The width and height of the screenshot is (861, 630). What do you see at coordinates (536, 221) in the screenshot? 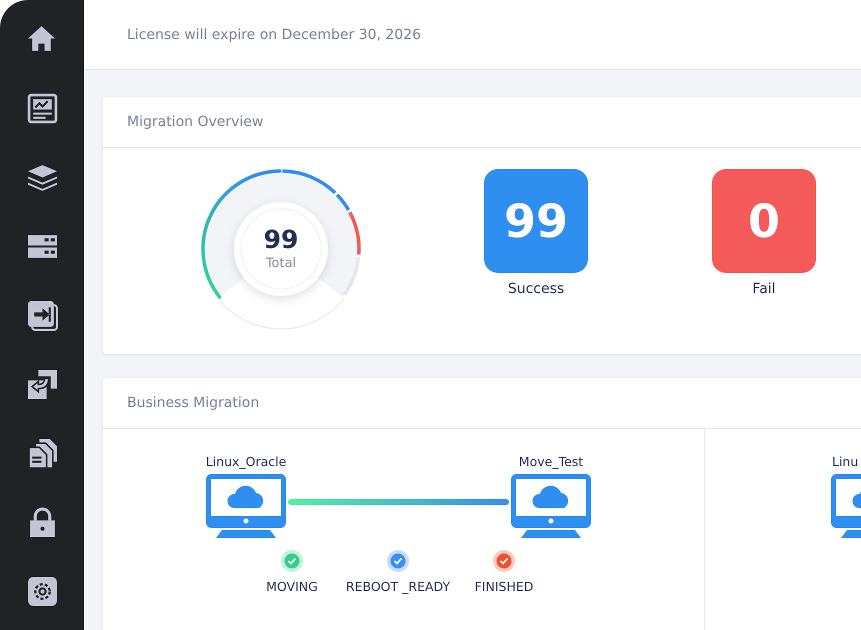
I see `count-tile: 99` at bounding box center [536, 221].